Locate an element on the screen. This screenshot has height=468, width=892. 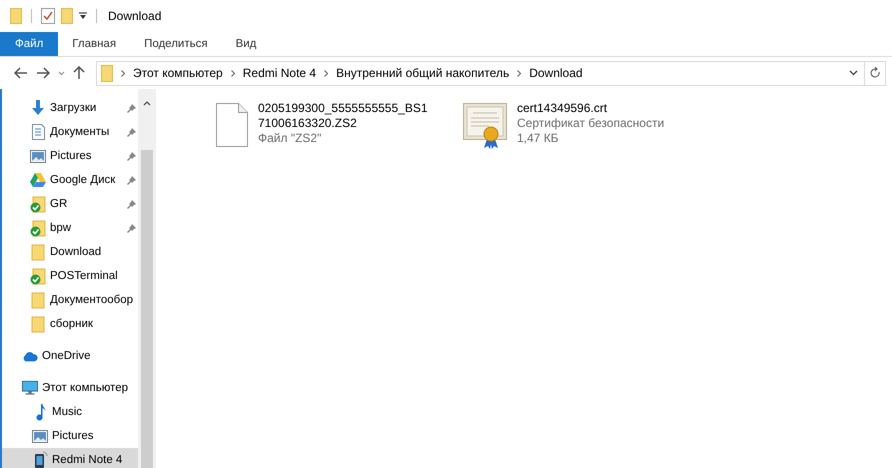
nav-item: Документообор is located at coordinates (70, 300).